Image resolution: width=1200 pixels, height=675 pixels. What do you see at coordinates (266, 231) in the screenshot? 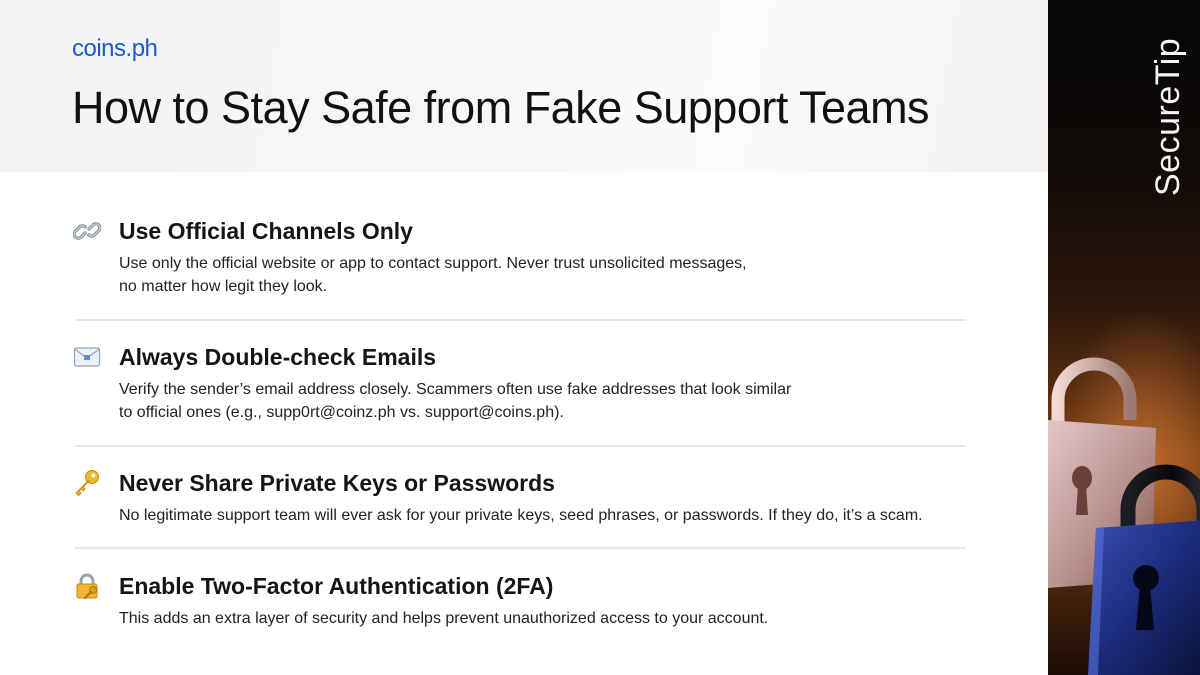
I see `tip-title: Use Official Channels Only` at bounding box center [266, 231].